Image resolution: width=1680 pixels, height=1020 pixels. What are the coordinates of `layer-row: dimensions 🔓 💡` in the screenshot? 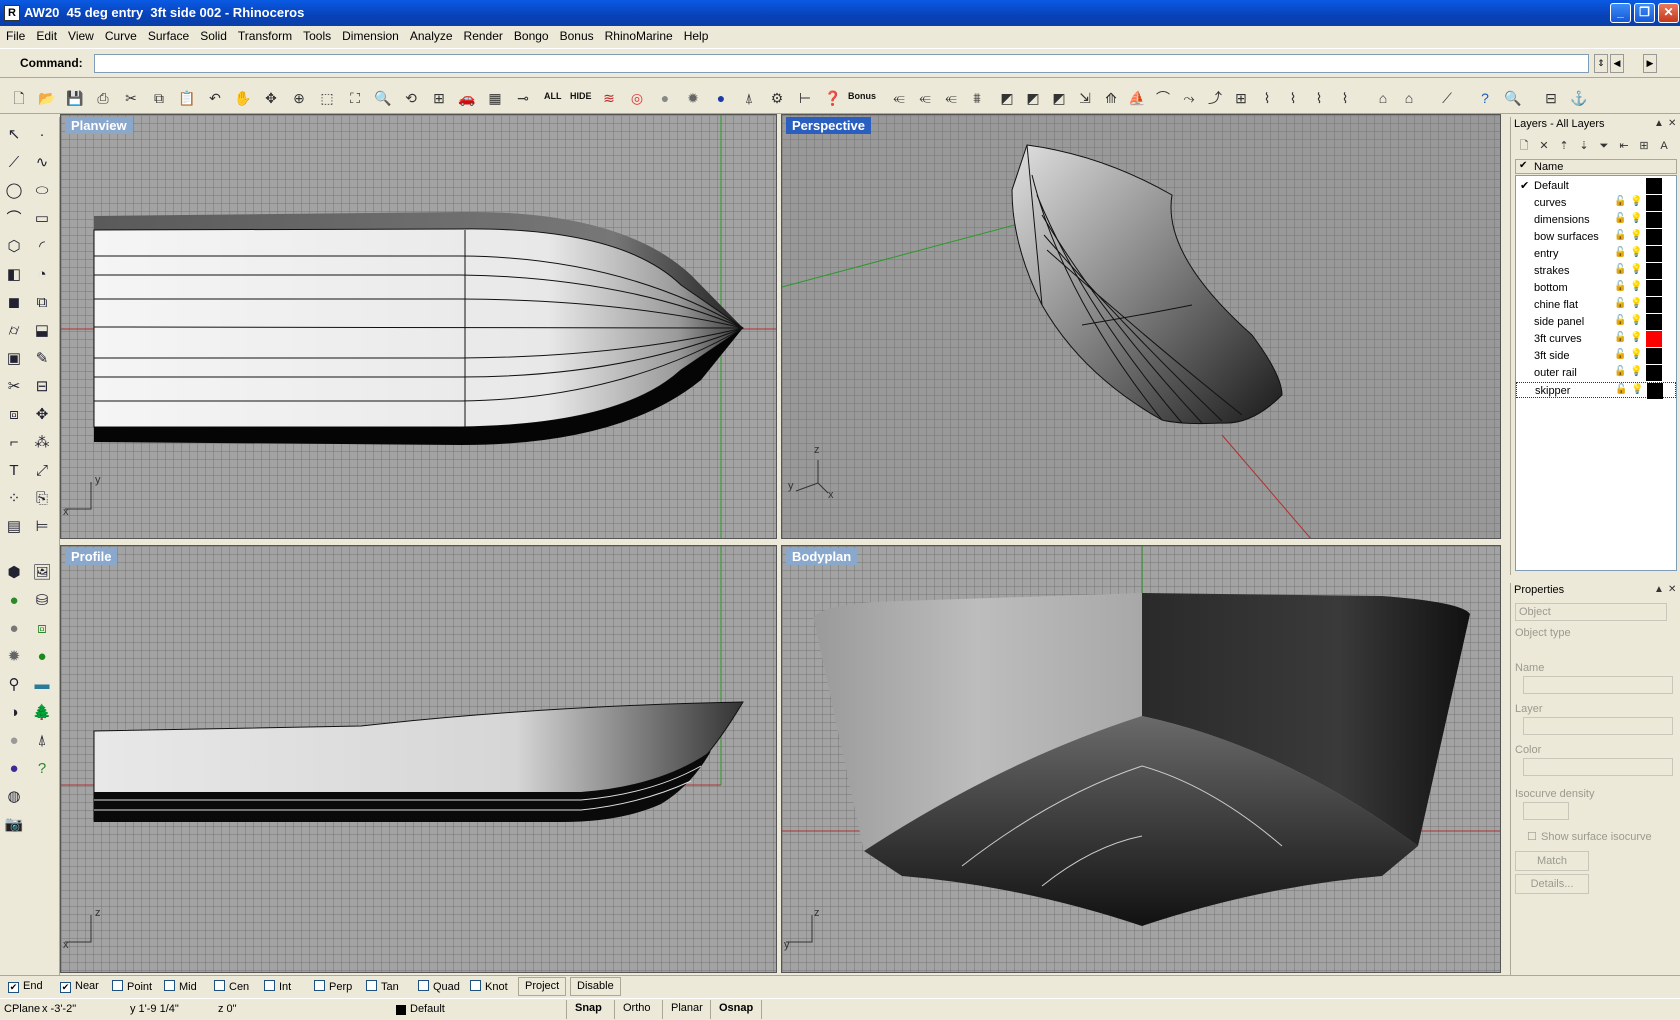 It's located at (1596, 220).